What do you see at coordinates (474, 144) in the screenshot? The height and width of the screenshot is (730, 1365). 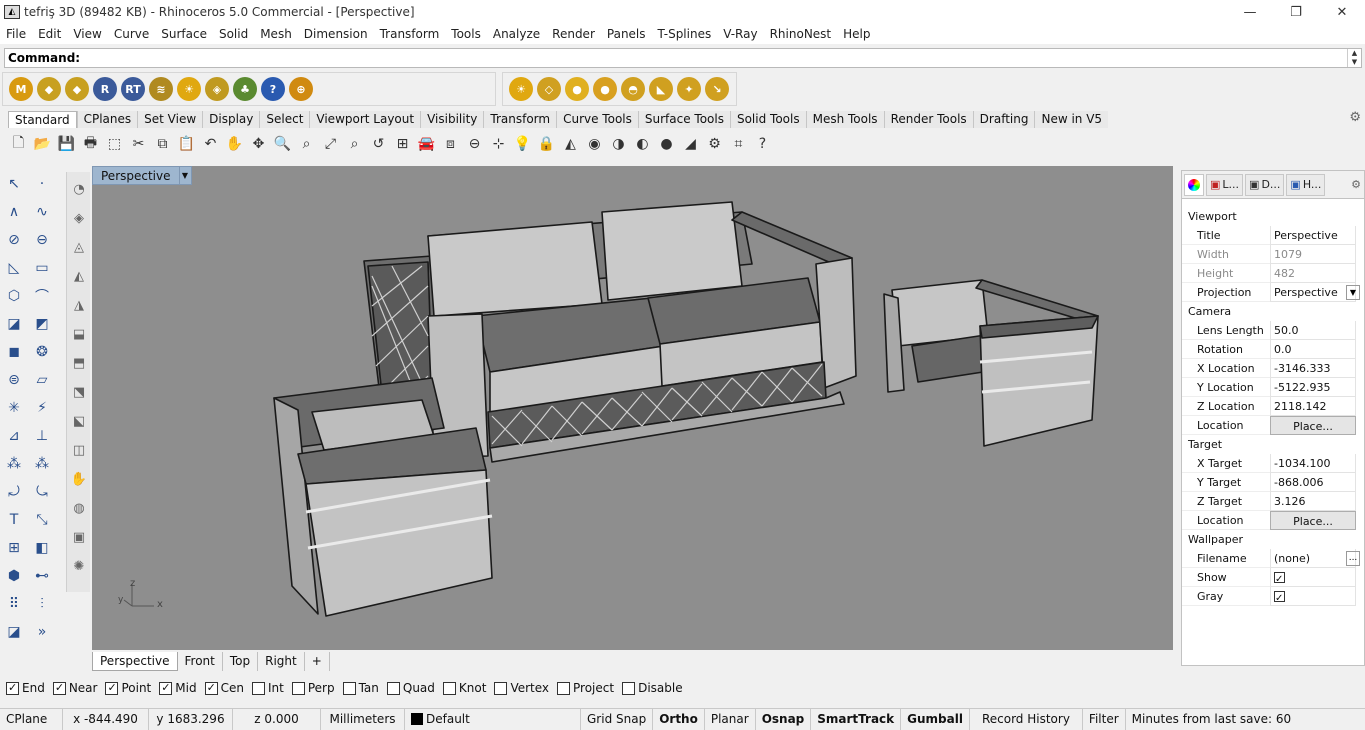 I see `snap-icon: ⊖` at bounding box center [474, 144].